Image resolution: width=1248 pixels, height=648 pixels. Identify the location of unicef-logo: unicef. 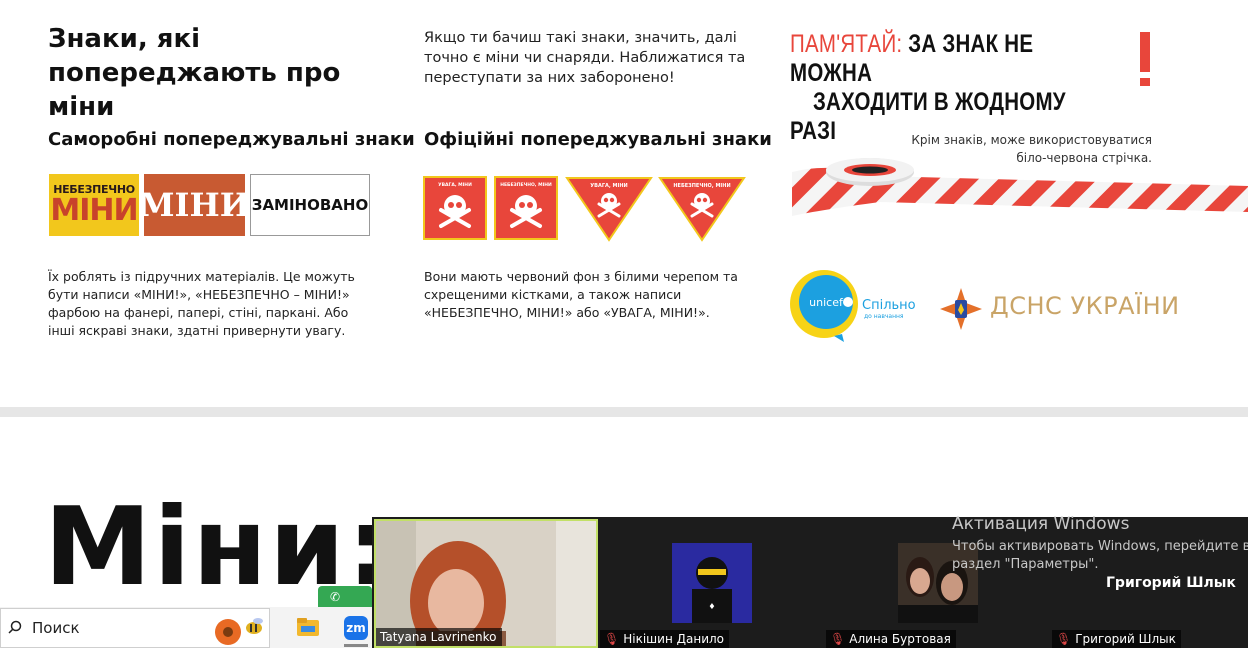
(824, 306).